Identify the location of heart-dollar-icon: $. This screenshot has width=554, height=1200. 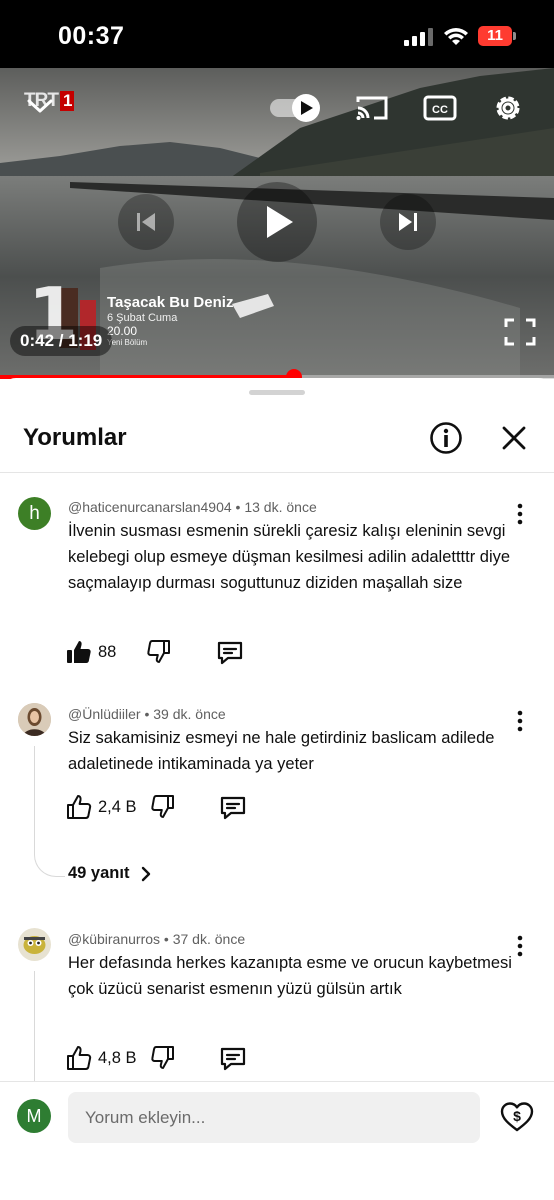
(517, 1117).